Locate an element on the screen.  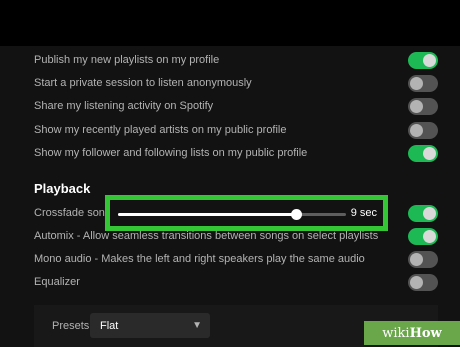
mono-audio-toggle is located at coordinates (423, 259).